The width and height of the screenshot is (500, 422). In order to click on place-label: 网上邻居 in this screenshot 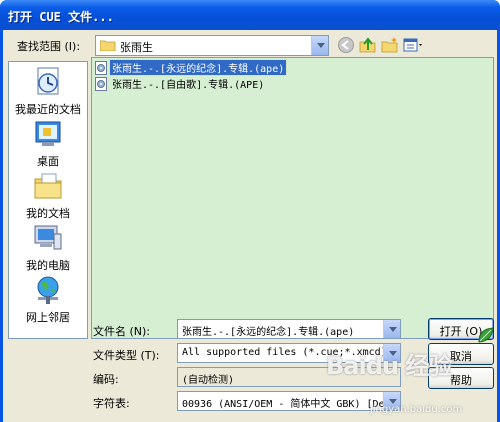, I will do `click(48, 317)`.